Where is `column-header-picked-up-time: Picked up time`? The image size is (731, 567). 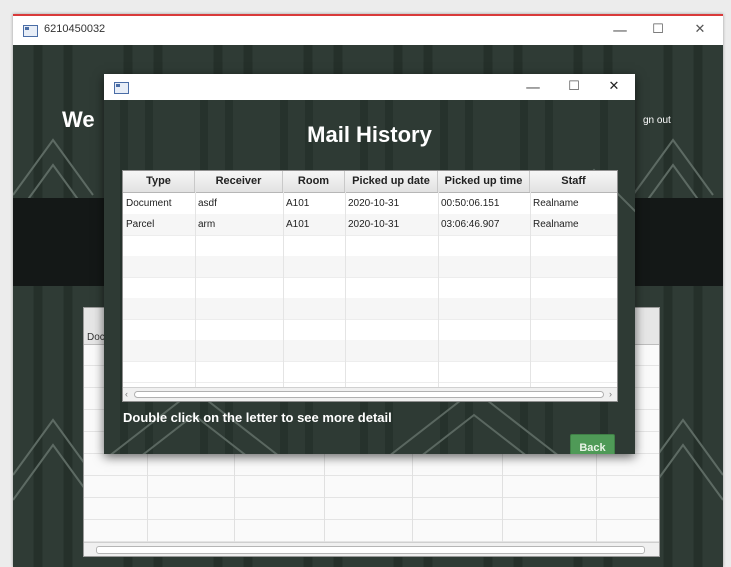
column-header-picked-up-time: Picked up time is located at coordinates (484, 181).